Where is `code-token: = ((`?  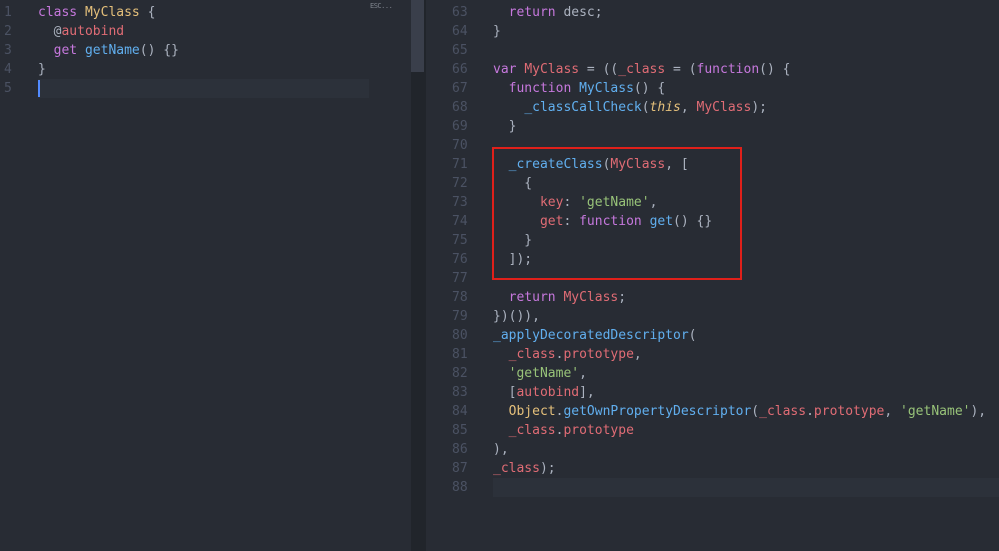 code-token: = (( is located at coordinates (599, 69).